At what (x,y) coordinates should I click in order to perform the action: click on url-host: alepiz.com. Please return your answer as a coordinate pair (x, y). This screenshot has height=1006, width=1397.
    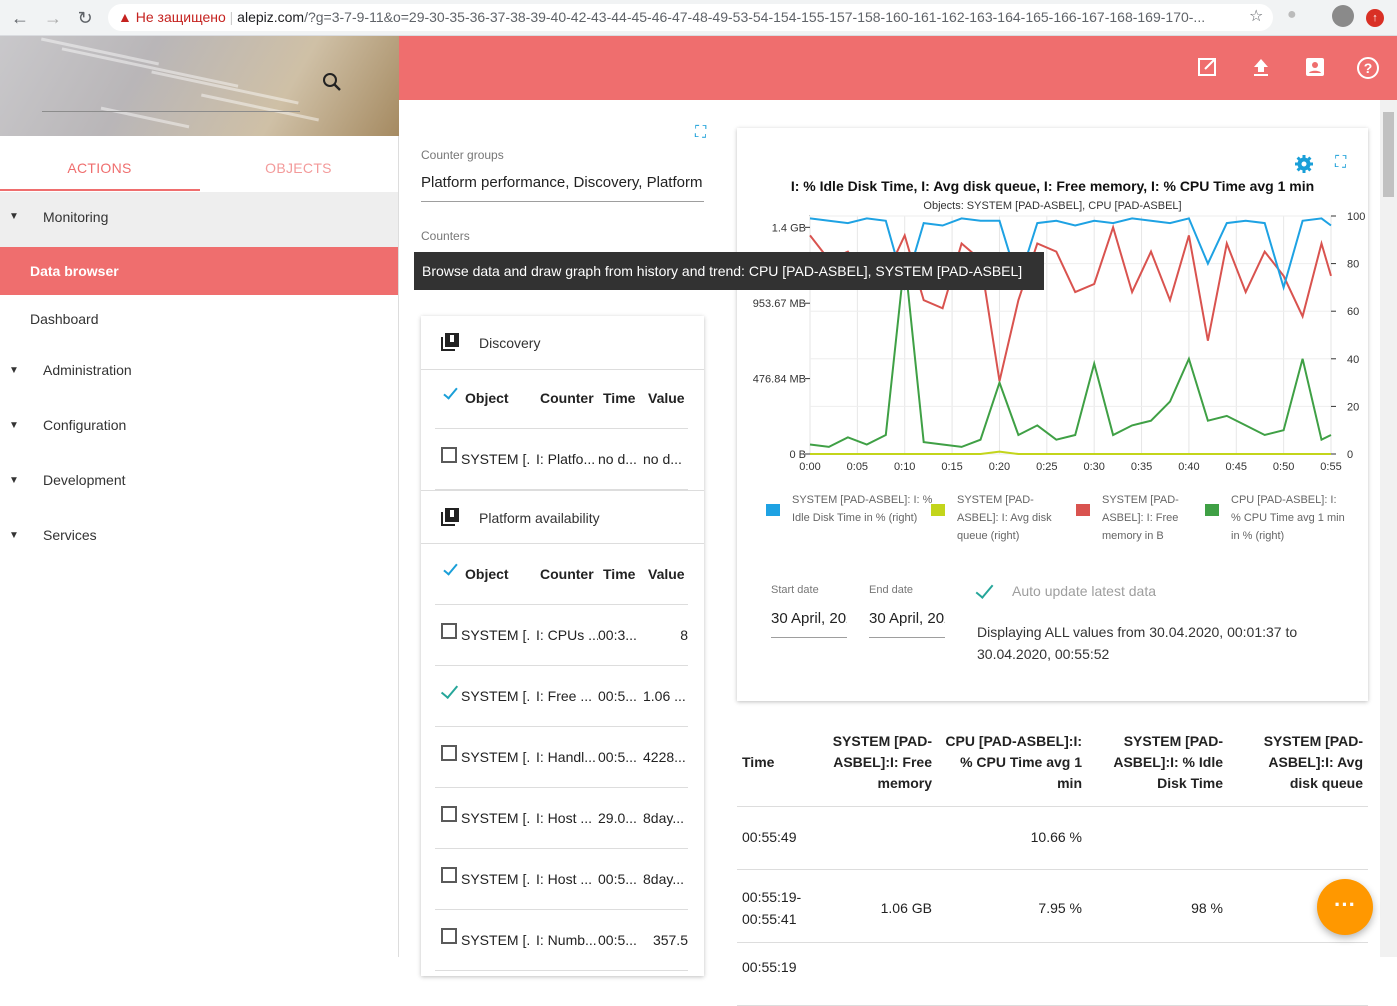
    Looking at the image, I should click on (271, 17).